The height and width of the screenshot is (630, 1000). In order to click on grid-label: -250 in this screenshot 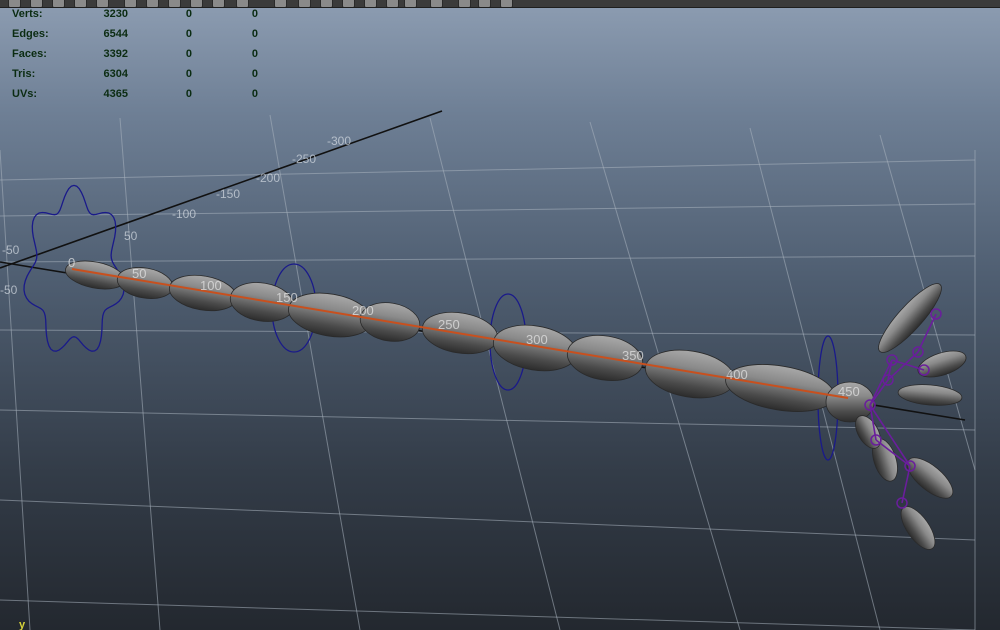, I will do `click(304, 159)`.